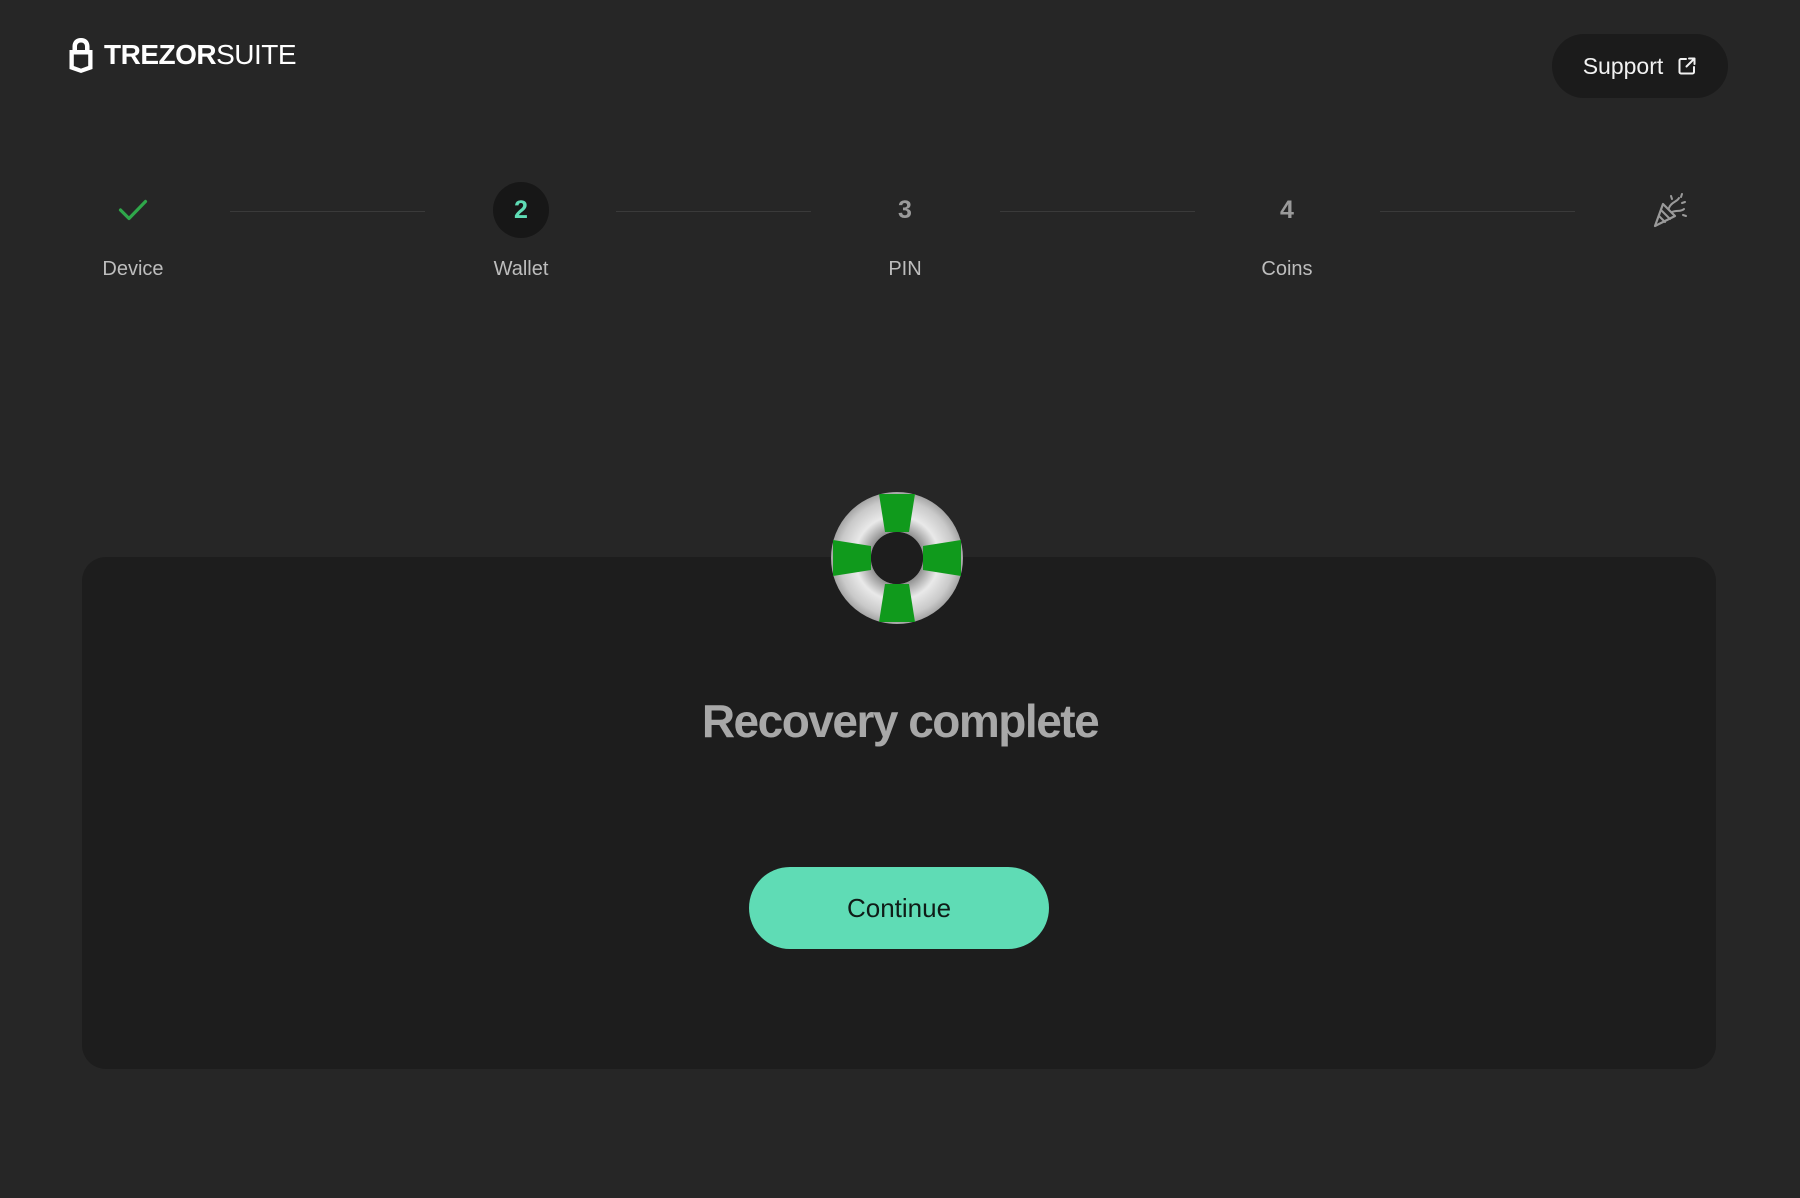 The height and width of the screenshot is (1198, 1800). I want to click on step-coins: 4 Coins, so click(1287, 231).